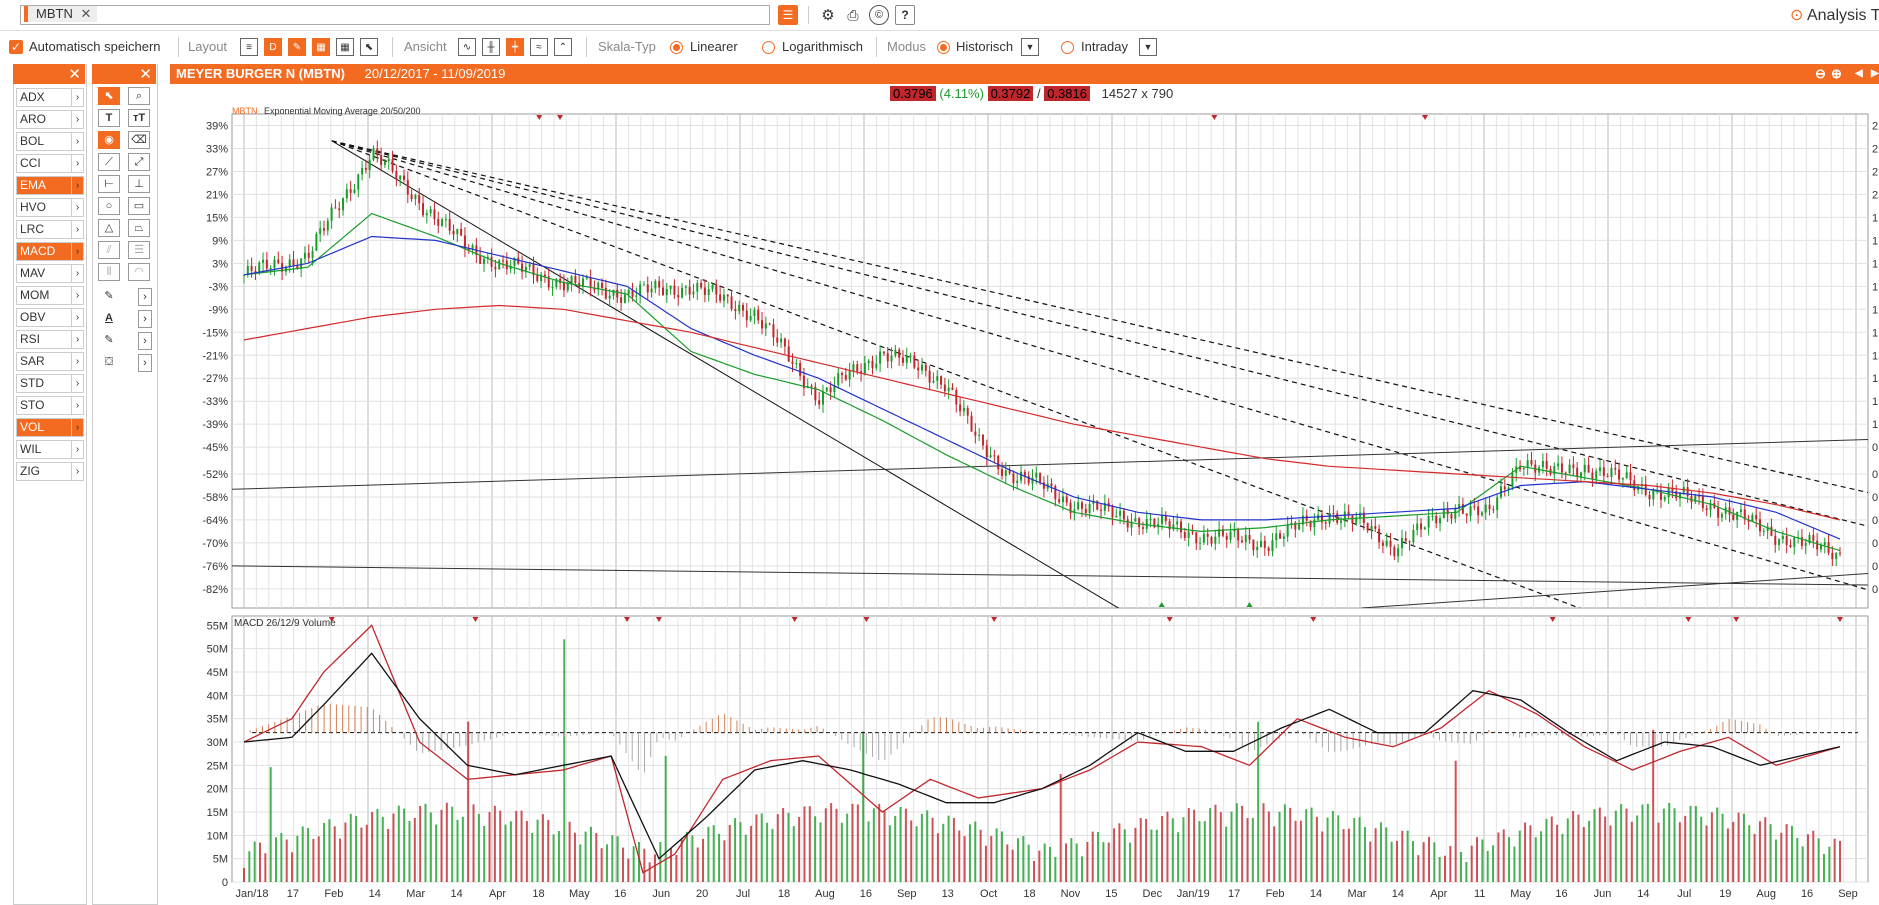 The image size is (1879, 905). What do you see at coordinates (139, 140) in the screenshot?
I see `eraser-tool-icon: ⌫` at bounding box center [139, 140].